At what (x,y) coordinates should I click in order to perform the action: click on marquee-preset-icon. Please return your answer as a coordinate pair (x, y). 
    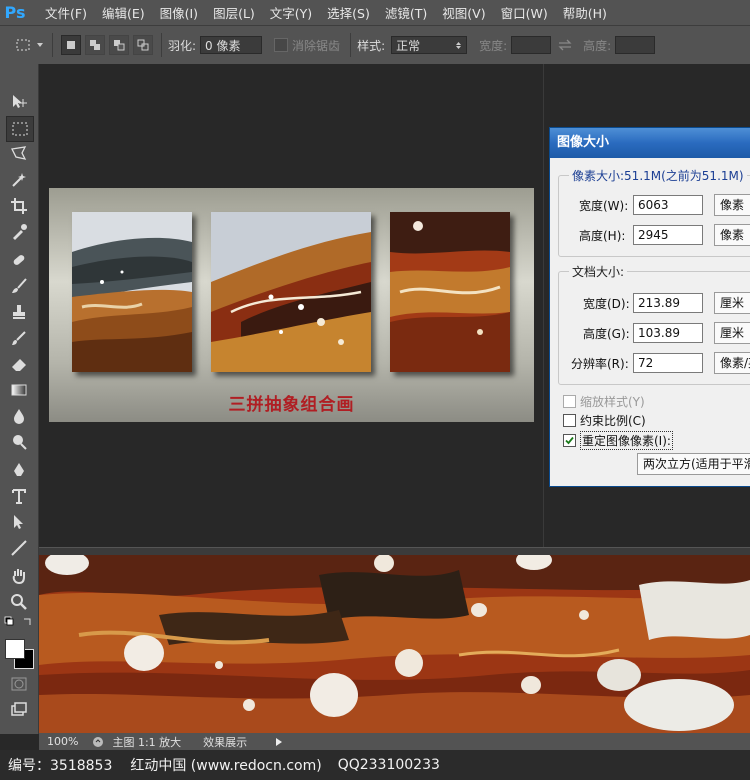
    Looking at the image, I should click on (23, 45).